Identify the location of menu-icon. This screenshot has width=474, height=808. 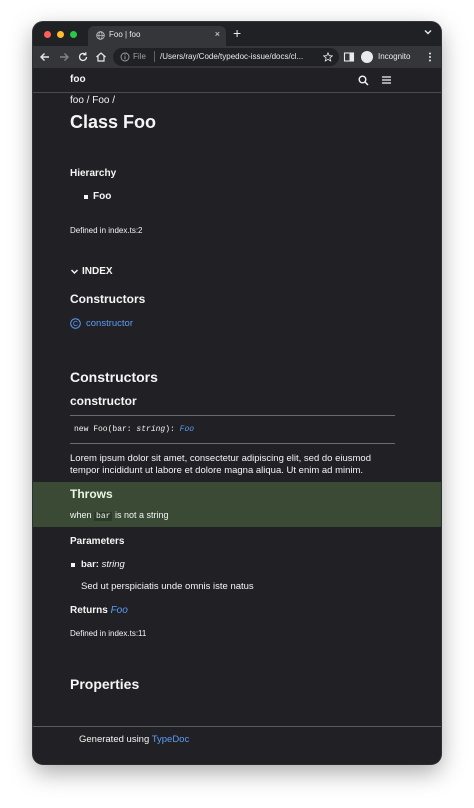
(386, 80).